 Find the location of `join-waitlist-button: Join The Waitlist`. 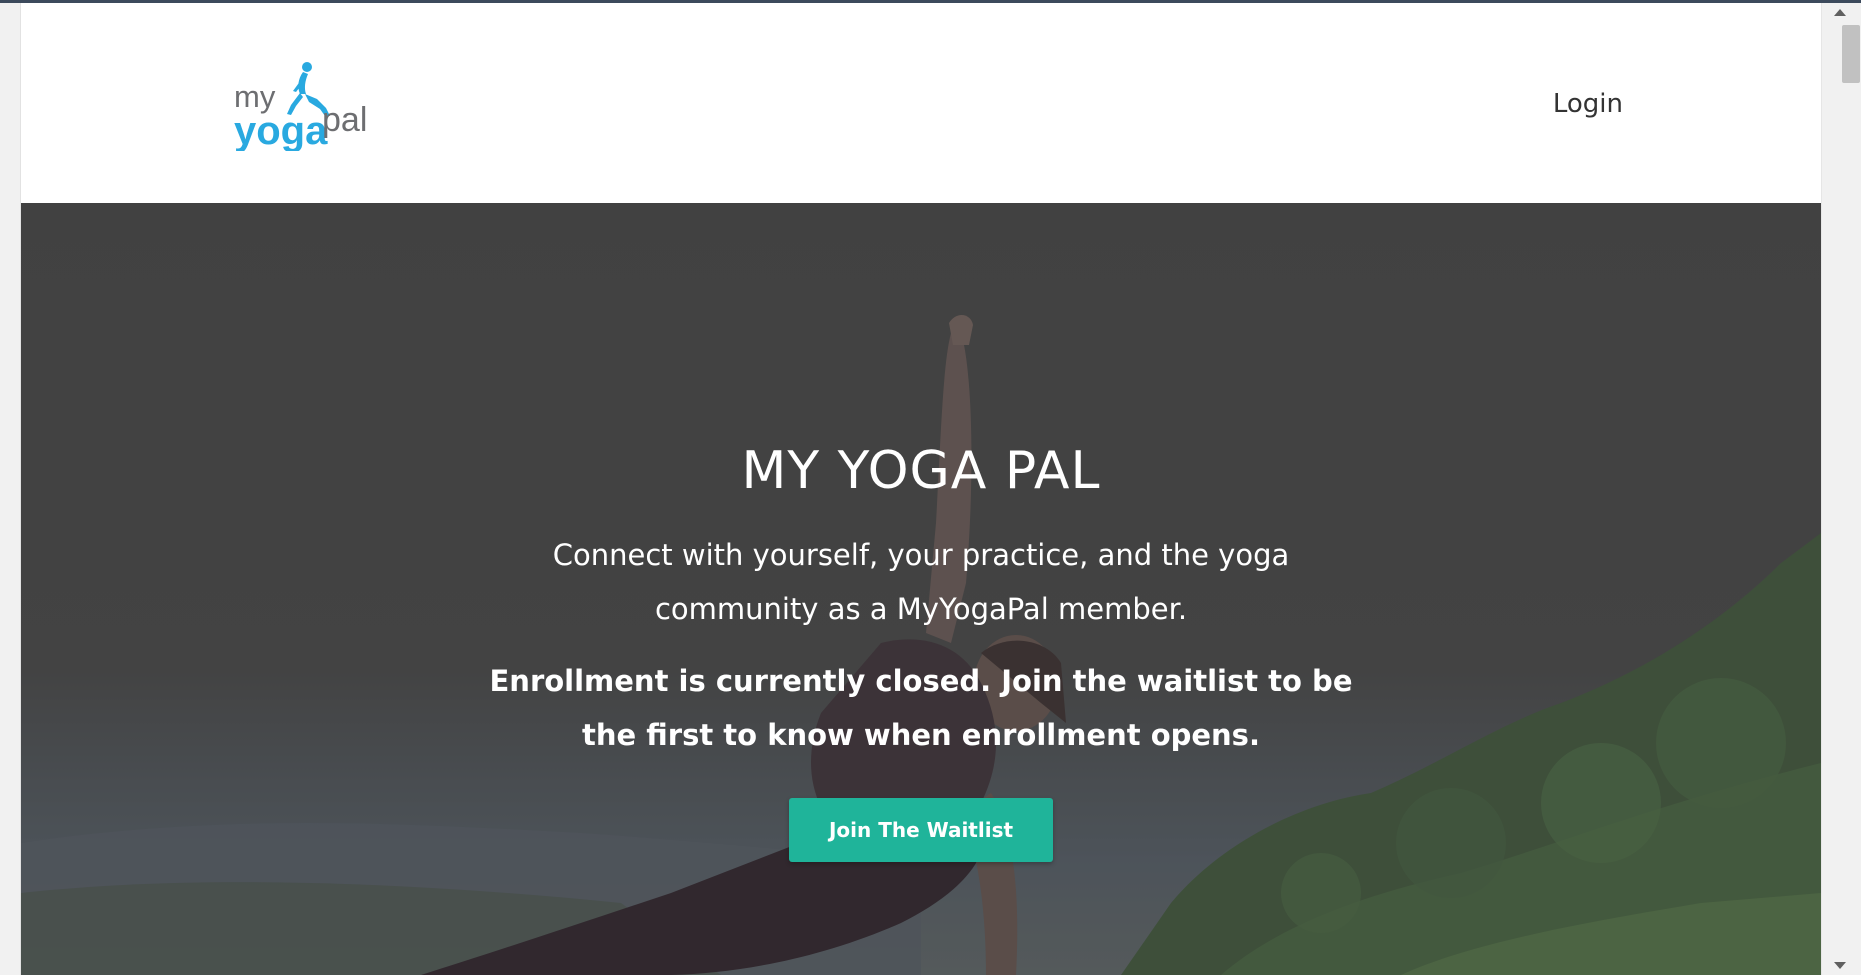

join-waitlist-button: Join The Waitlist is located at coordinates (921, 830).